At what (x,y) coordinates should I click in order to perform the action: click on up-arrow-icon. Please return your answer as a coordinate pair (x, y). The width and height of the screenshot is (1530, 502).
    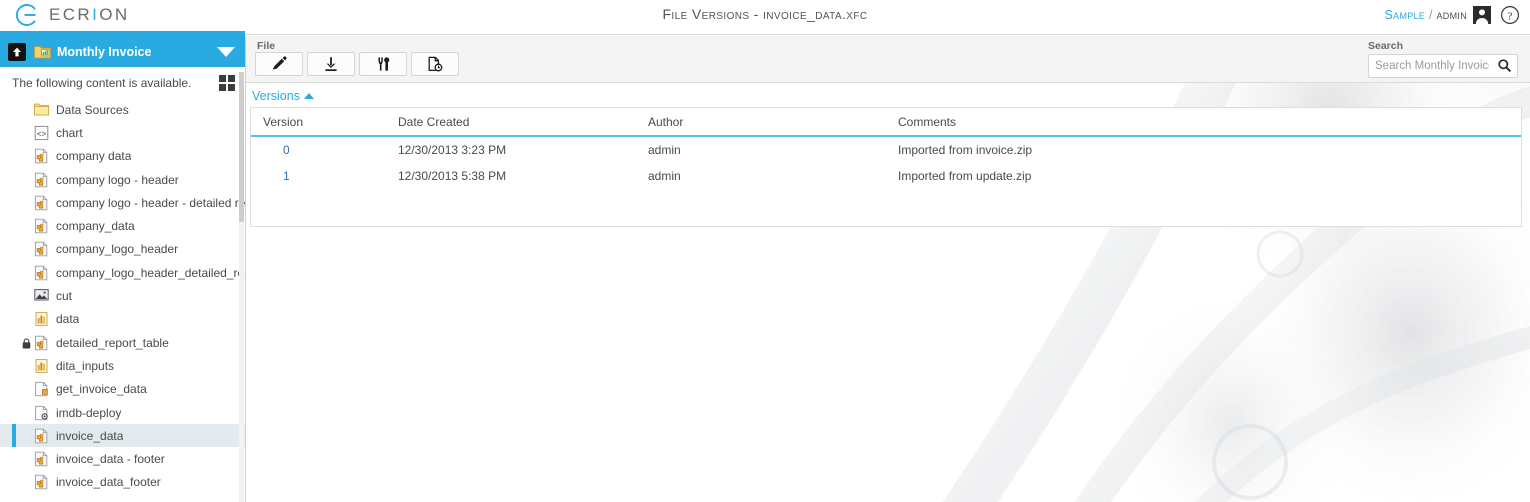
    Looking at the image, I should click on (17, 51).